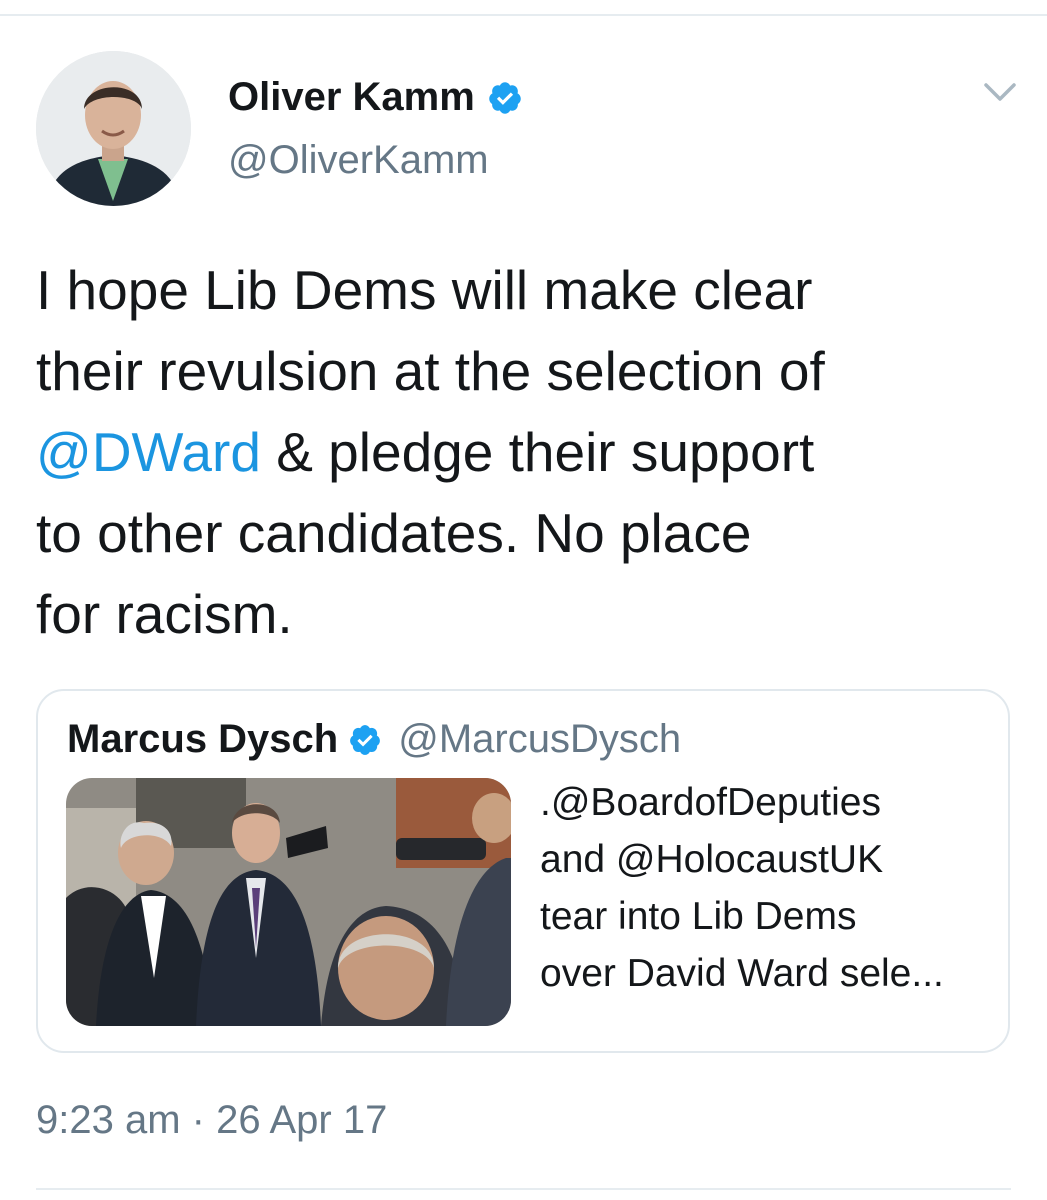  I want to click on top-divider, so click(523, 15).